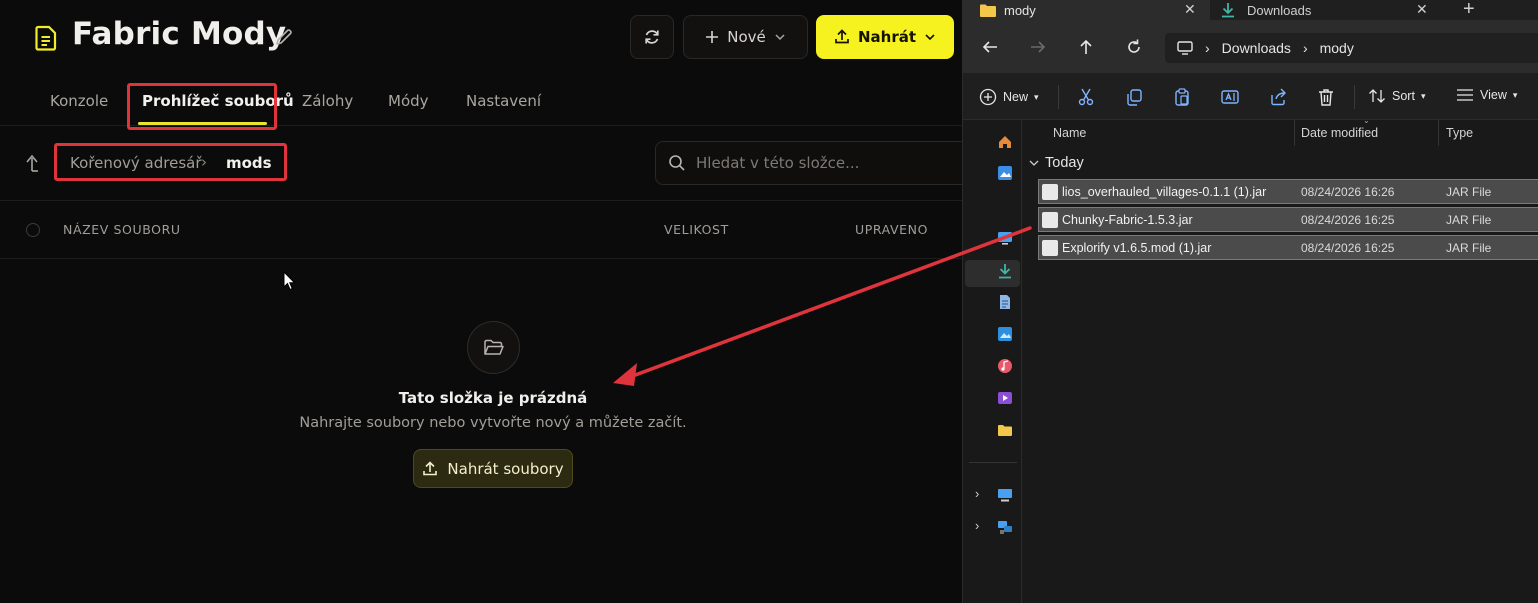 The image size is (1538, 603). What do you see at coordinates (988, 97) in the screenshot?
I see `plus-circle-icon` at bounding box center [988, 97].